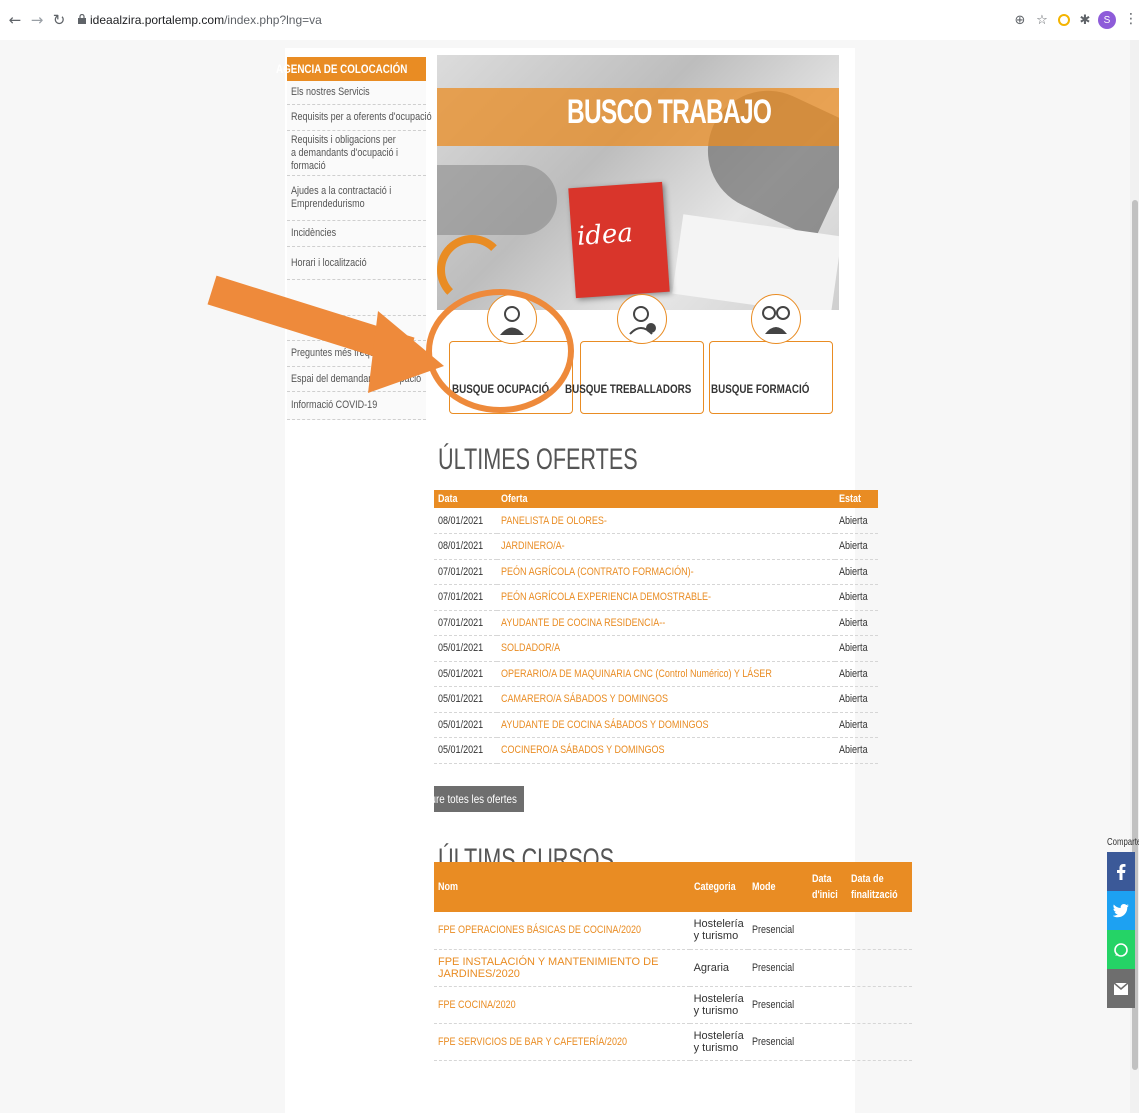 This screenshot has height=1113, width=1139. What do you see at coordinates (59, 20) in the screenshot?
I see `reload-icon: ↻` at bounding box center [59, 20].